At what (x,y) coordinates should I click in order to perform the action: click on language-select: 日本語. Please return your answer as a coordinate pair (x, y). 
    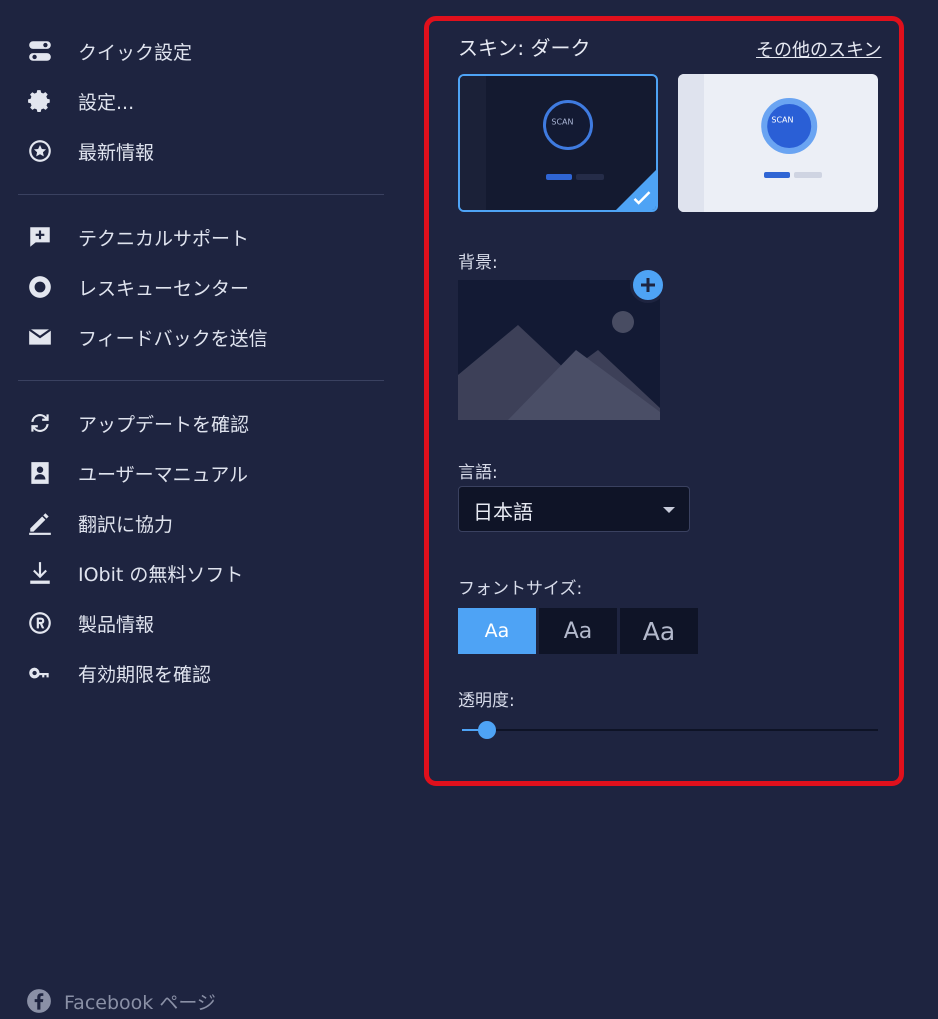
    Looking at the image, I should click on (574, 509).